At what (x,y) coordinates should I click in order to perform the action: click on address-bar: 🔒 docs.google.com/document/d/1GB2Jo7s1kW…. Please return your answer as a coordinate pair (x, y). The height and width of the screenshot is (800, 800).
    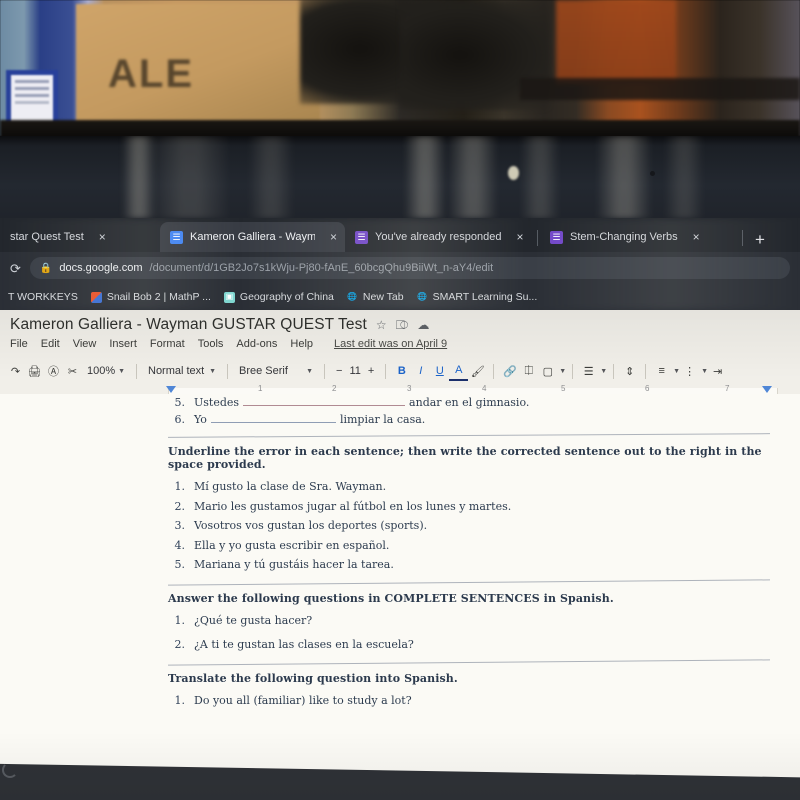
    Looking at the image, I should click on (409, 268).